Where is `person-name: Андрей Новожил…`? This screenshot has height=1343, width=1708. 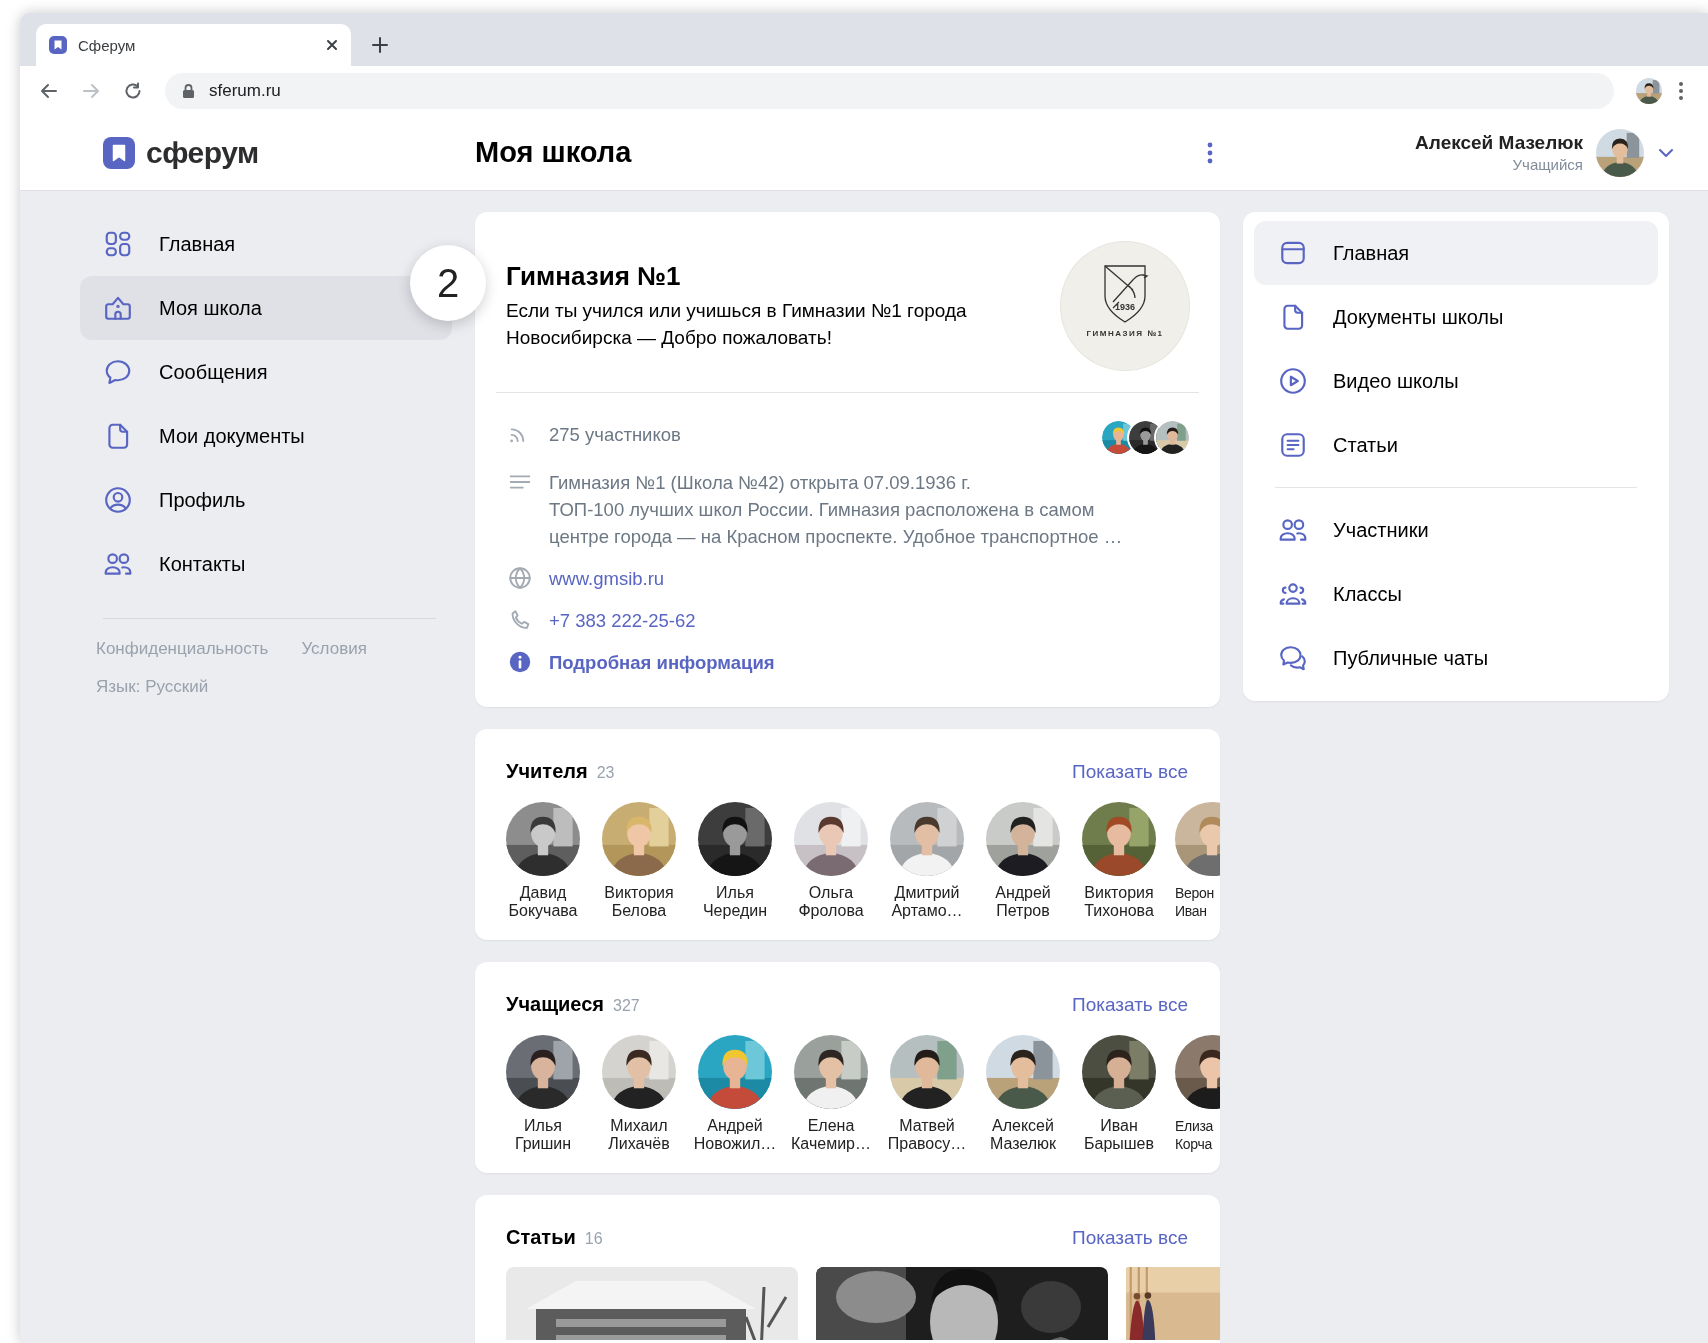
person-name: Андрей Новожил… is located at coordinates (735, 1135).